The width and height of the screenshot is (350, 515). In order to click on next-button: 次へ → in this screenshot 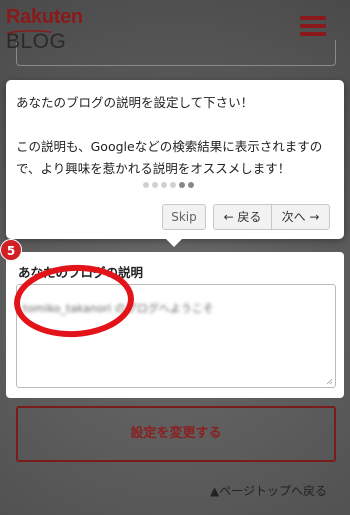, I will do `click(300, 217)`.